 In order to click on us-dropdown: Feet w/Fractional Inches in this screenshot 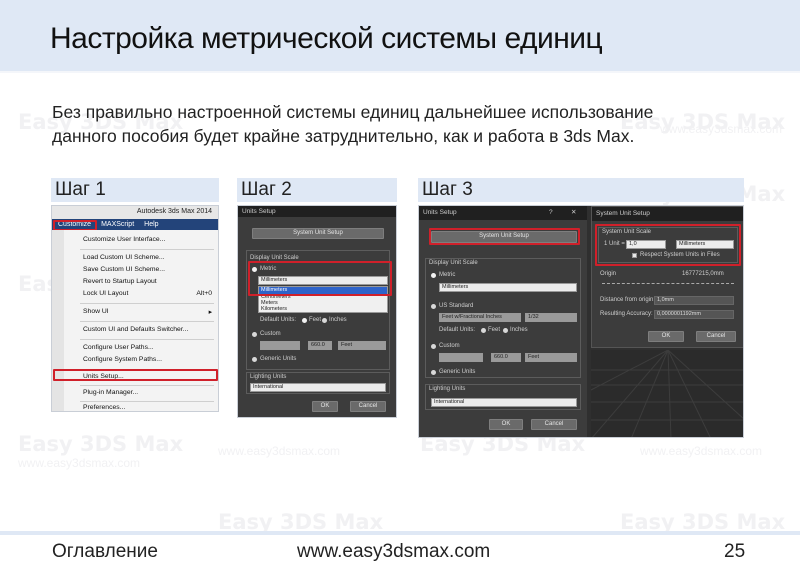, I will do `click(480, 317)`.